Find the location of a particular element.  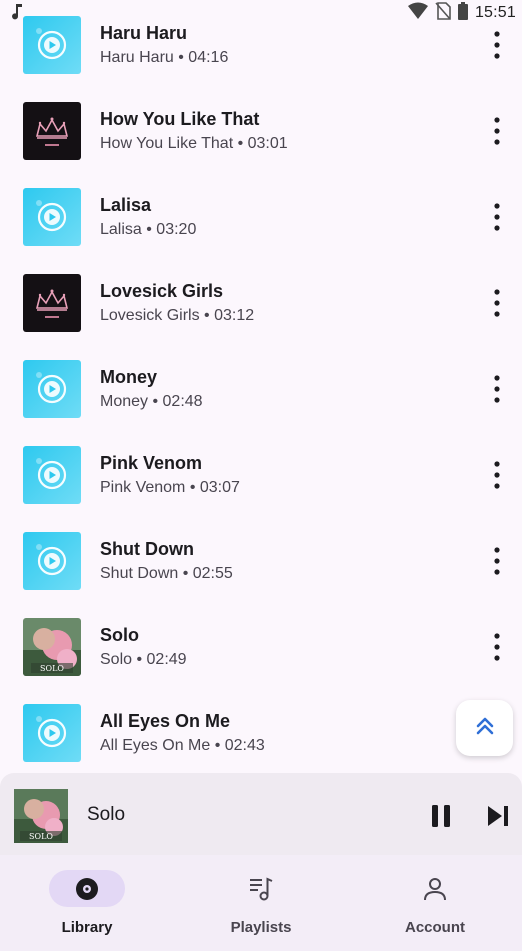

song-row: Shut Down Shut Down • 02:55 is located at coordinates (261, 560).